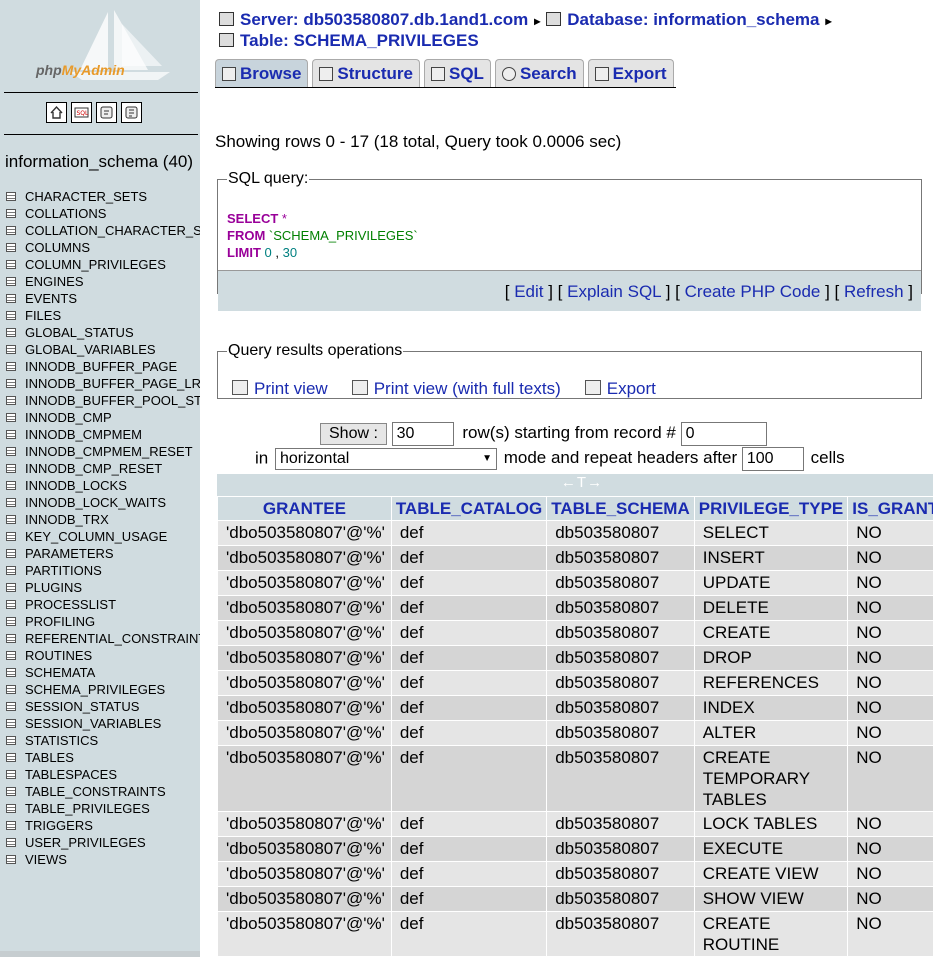  I want to click on tab-search: Search, so click(539, 73).